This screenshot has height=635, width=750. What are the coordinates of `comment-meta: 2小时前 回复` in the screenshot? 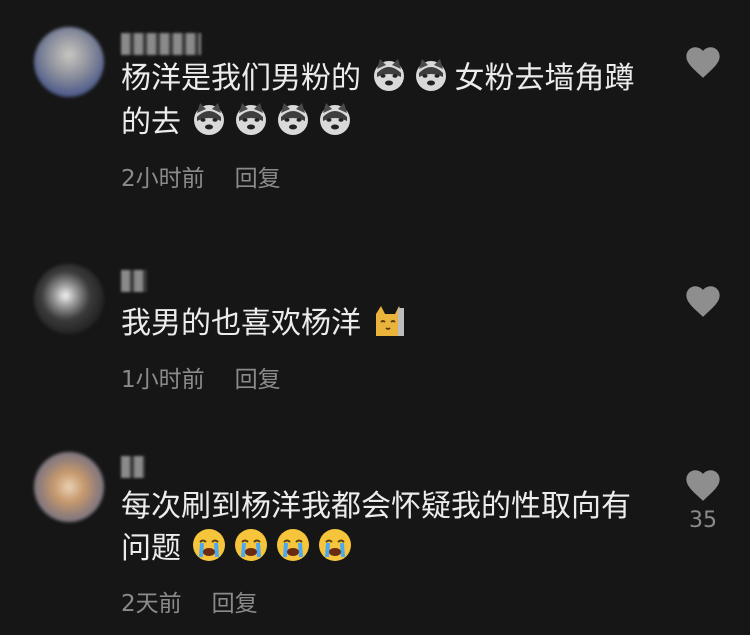 It's located at (201, 176).